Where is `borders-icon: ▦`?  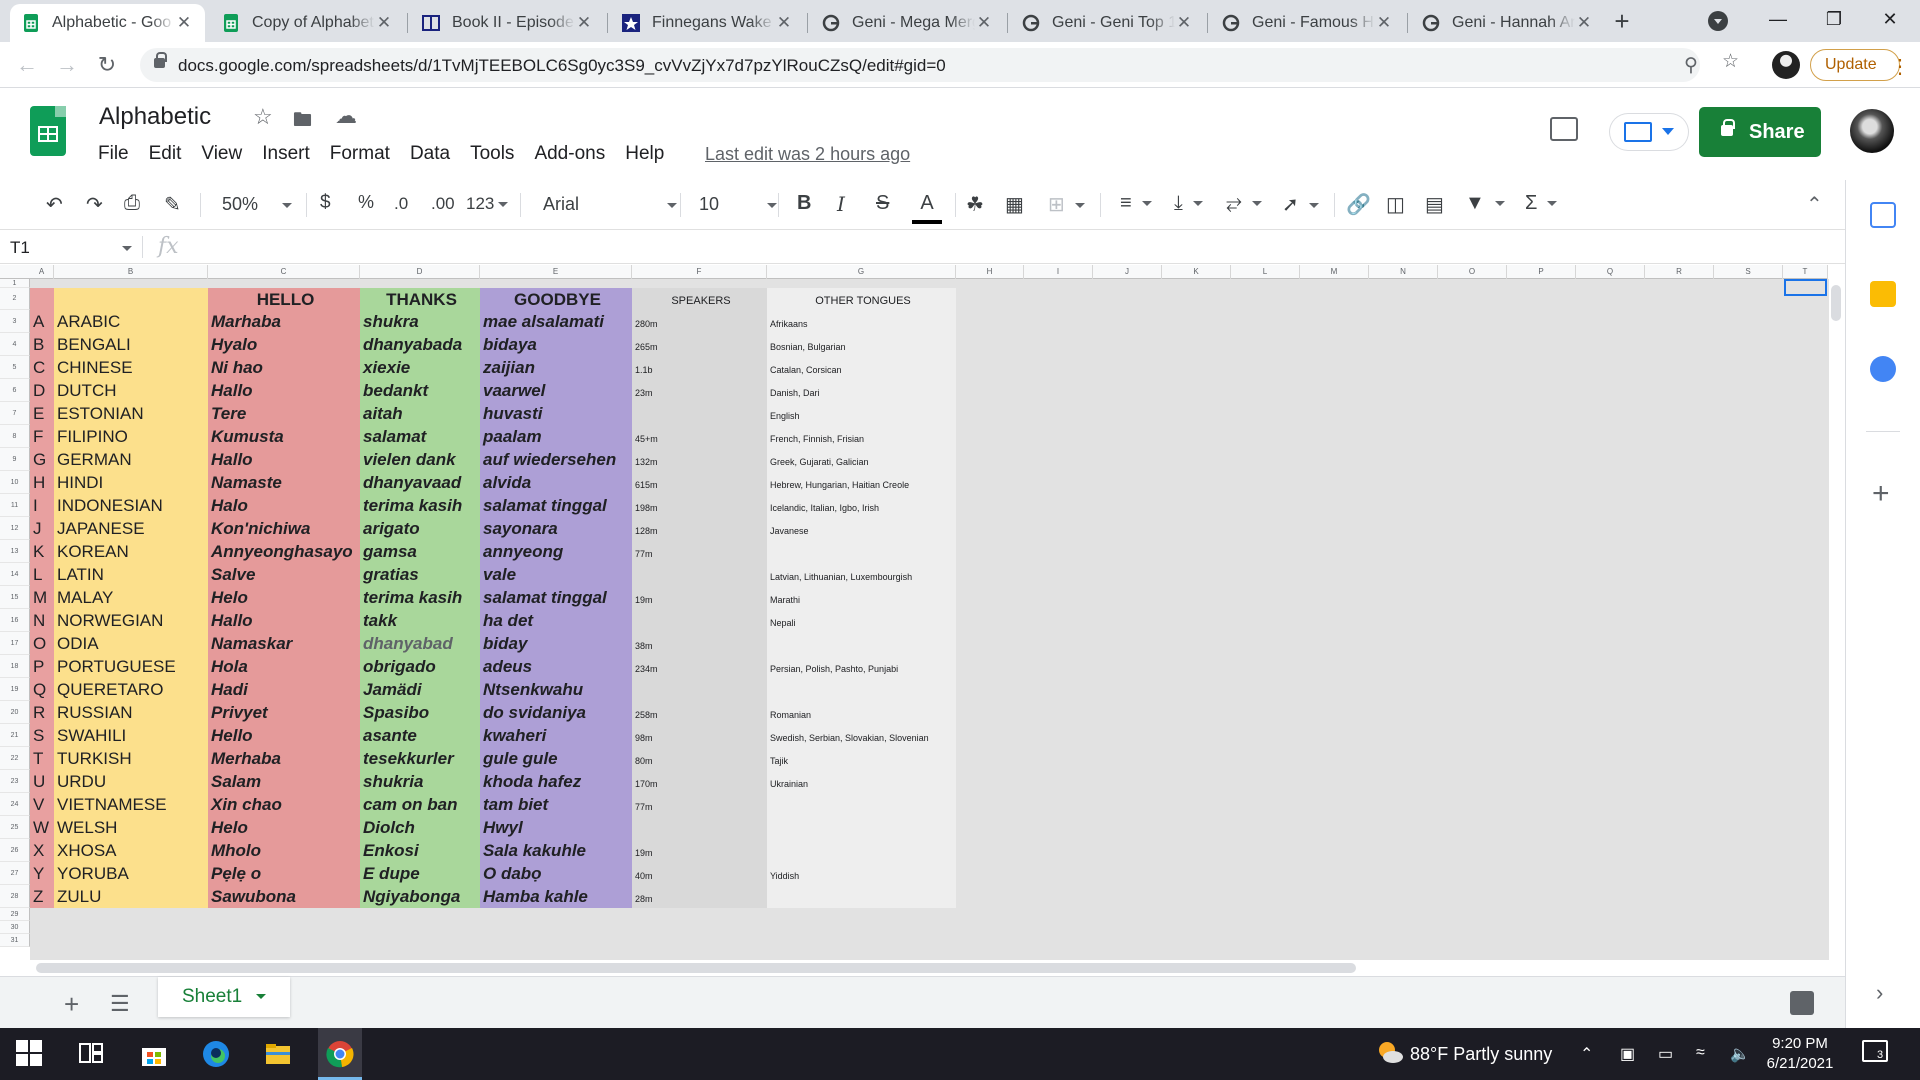 borders-icon: ▦ is located at coordinates (1014, 204).